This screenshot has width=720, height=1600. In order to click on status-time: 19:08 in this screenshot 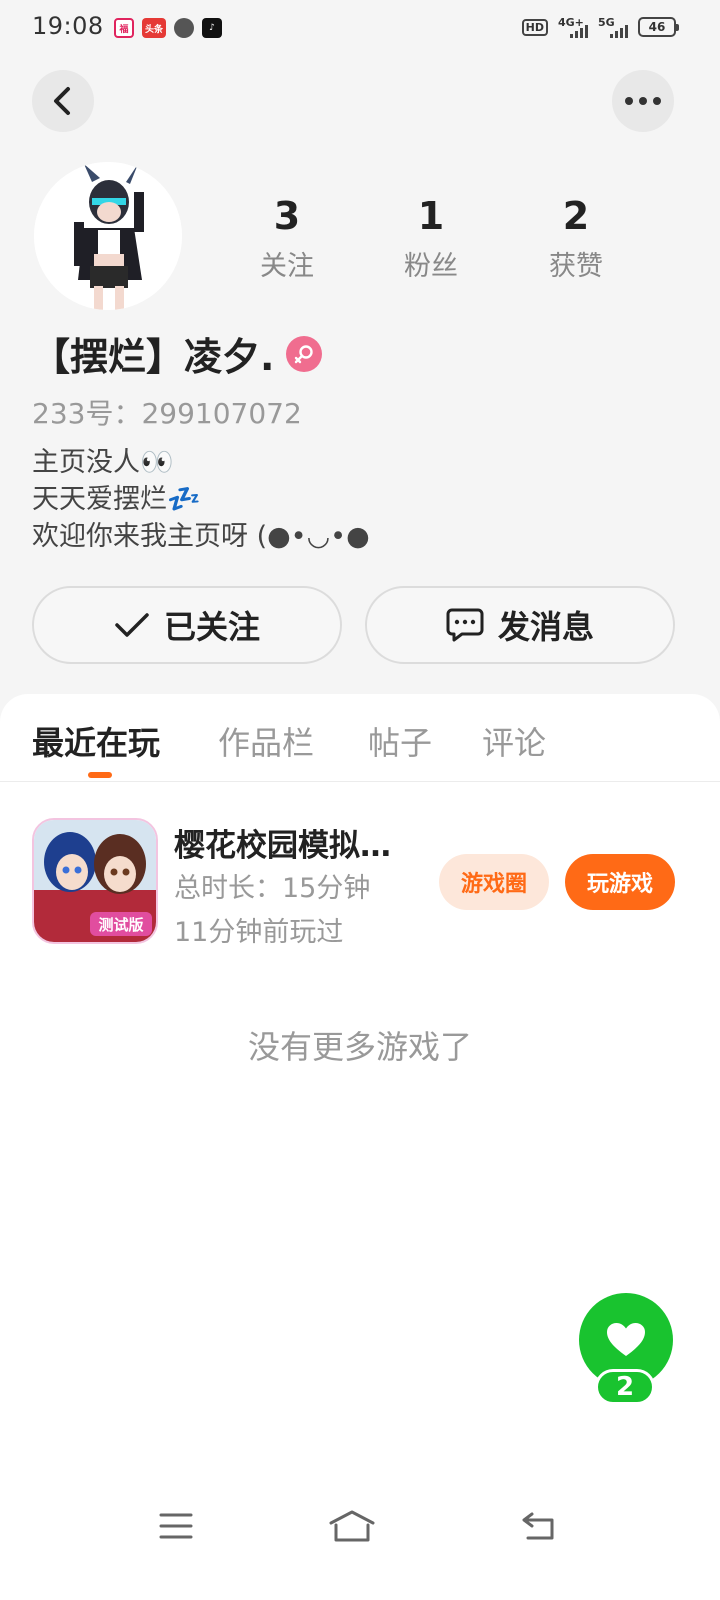, I will do `click(68, 26)`.